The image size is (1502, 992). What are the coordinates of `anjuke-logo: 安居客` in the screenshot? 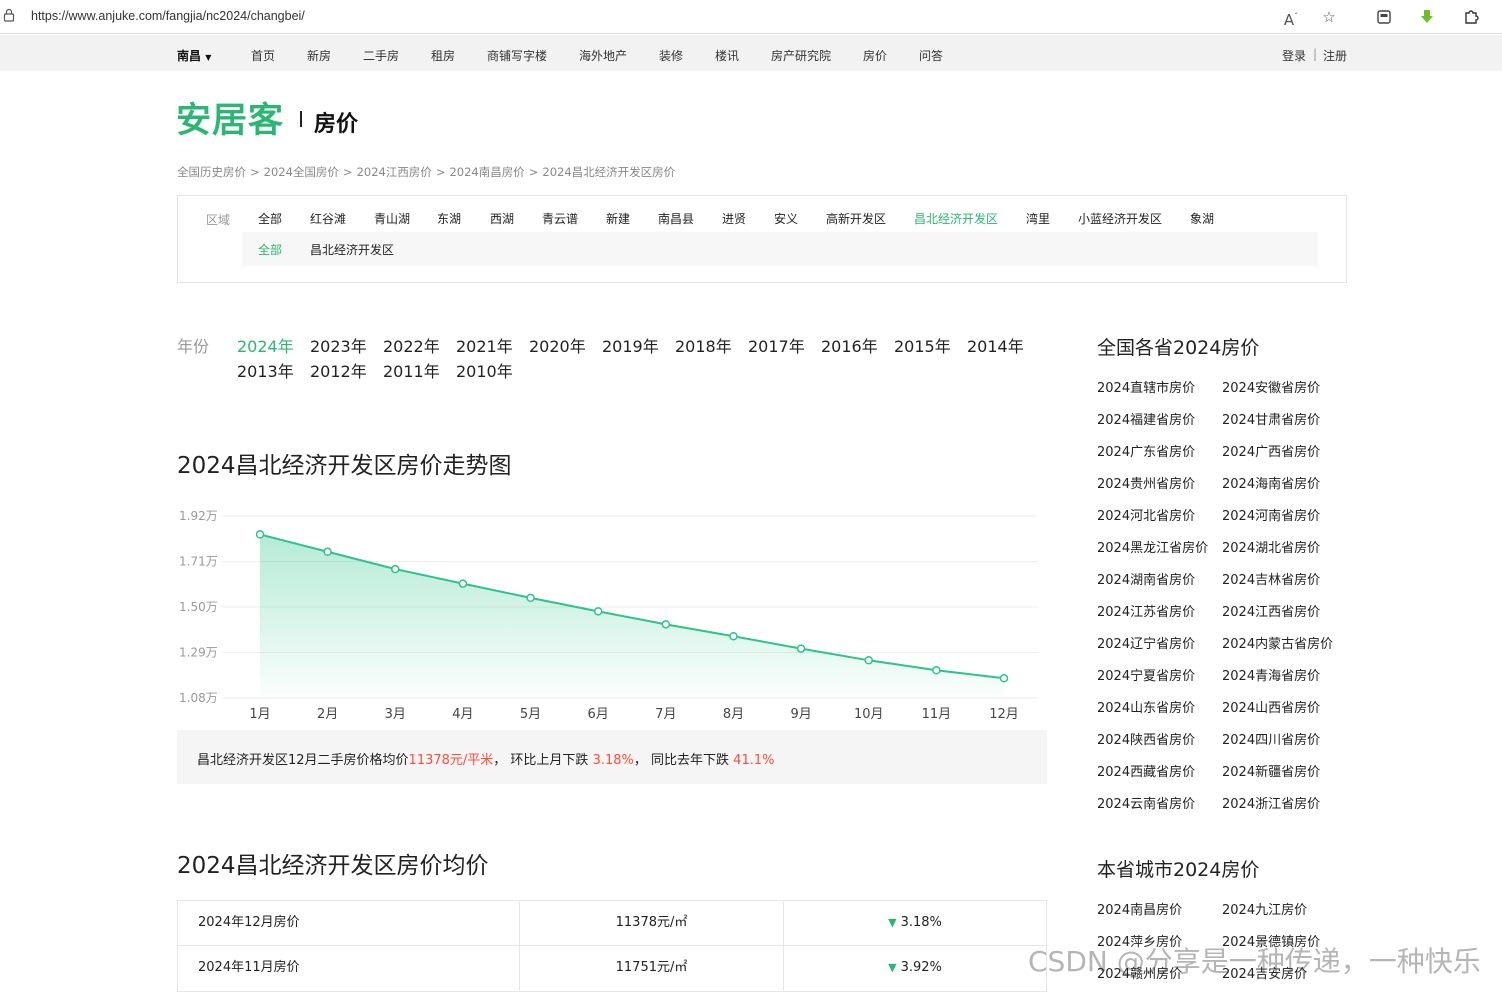 It's located at (230, 117).